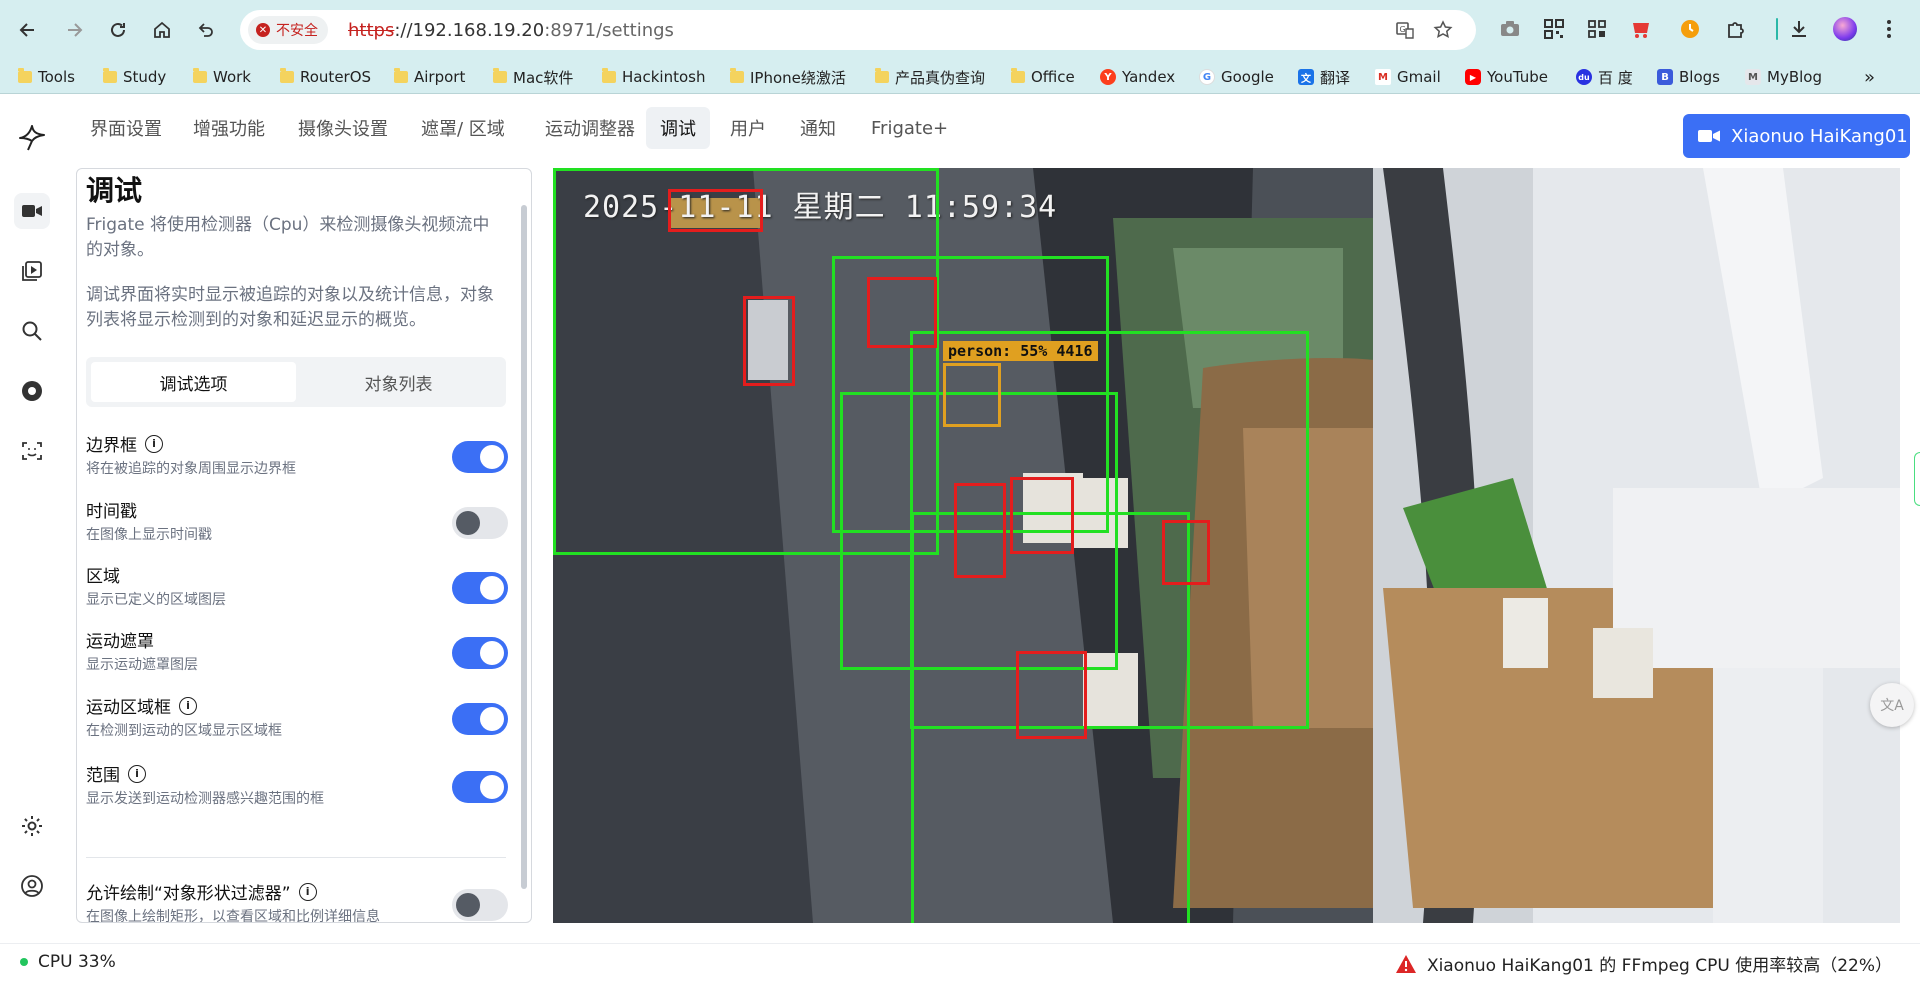  I want to click on tab-frigate-plus: Frigate+, so click(909, 128).